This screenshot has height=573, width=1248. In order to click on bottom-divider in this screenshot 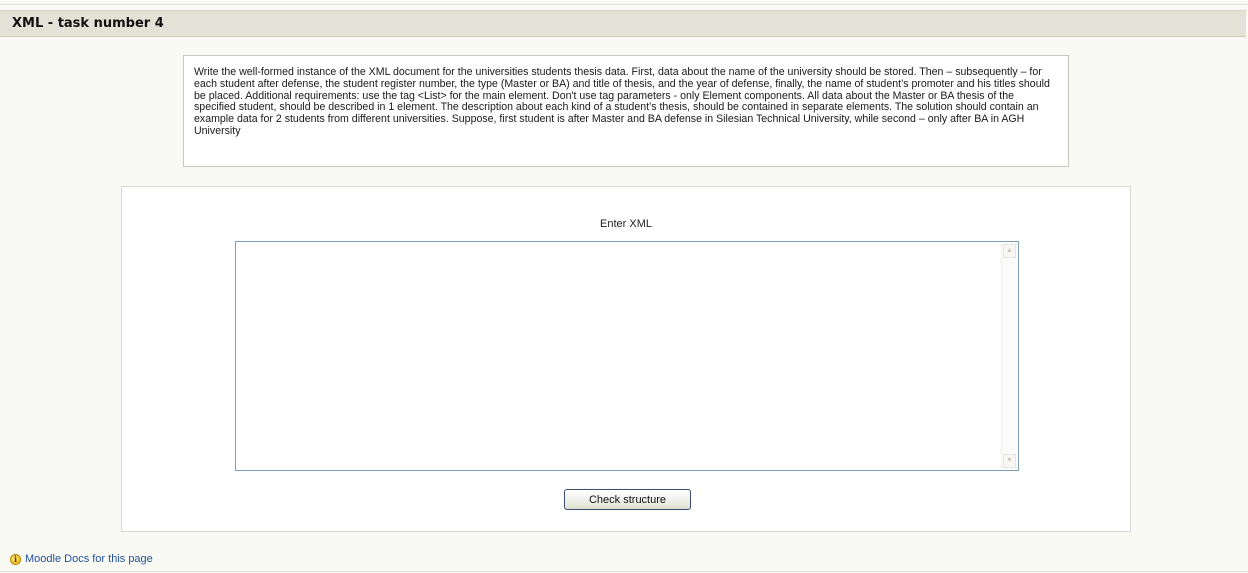, I will do `click(624, 571)`.